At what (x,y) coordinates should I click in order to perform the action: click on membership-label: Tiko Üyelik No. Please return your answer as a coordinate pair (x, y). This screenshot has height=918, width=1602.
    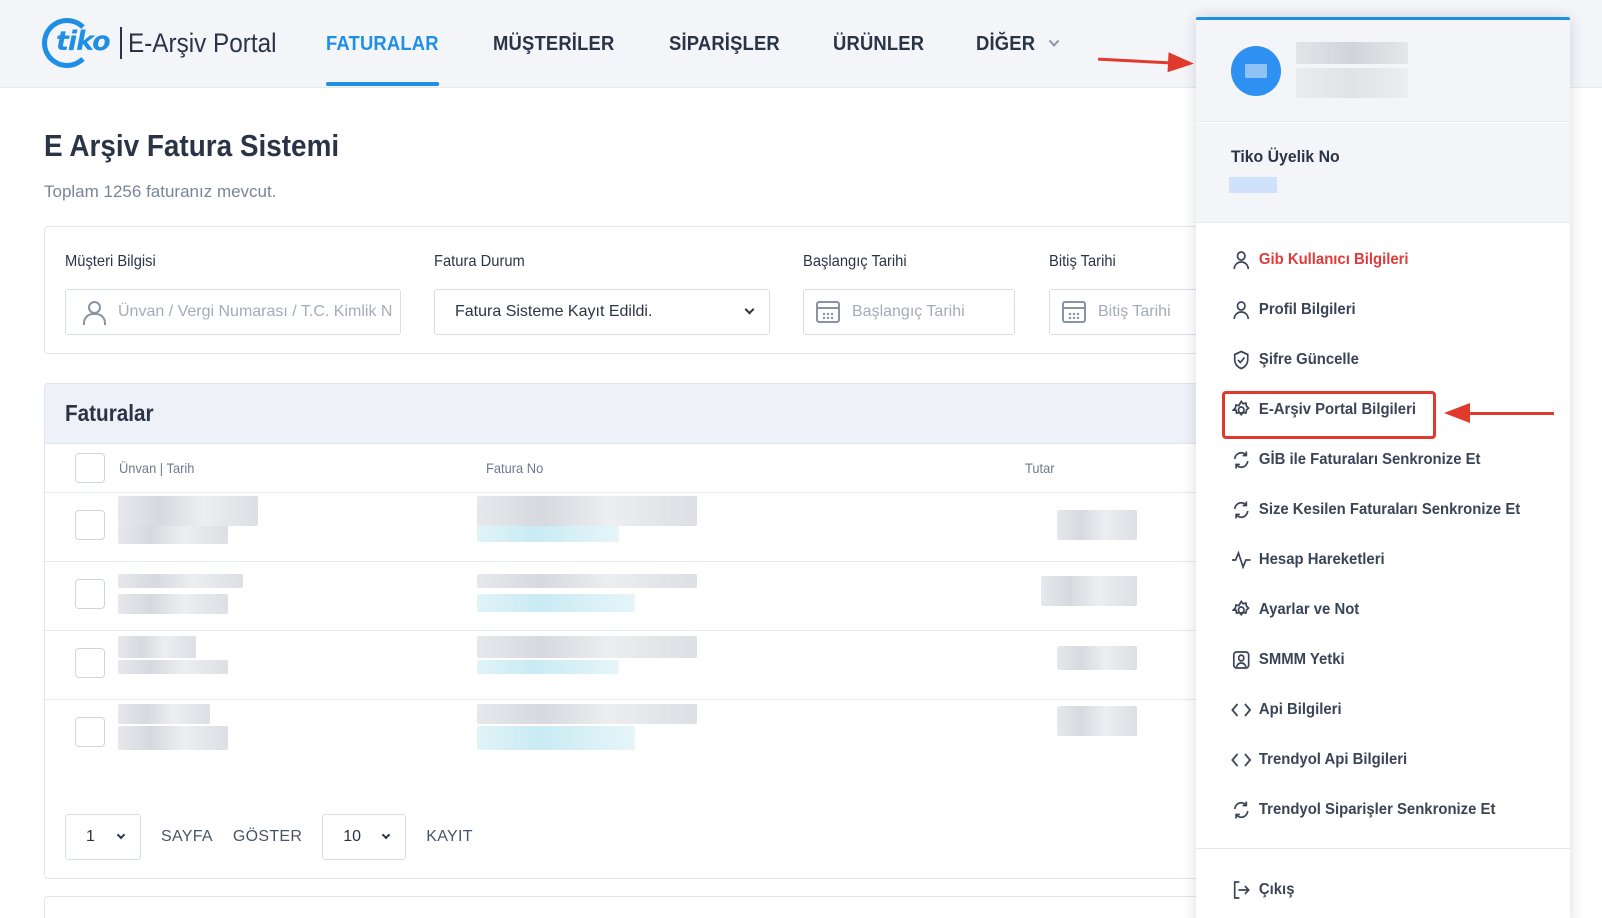
    Looking at the image, I should click on (1285, 156).